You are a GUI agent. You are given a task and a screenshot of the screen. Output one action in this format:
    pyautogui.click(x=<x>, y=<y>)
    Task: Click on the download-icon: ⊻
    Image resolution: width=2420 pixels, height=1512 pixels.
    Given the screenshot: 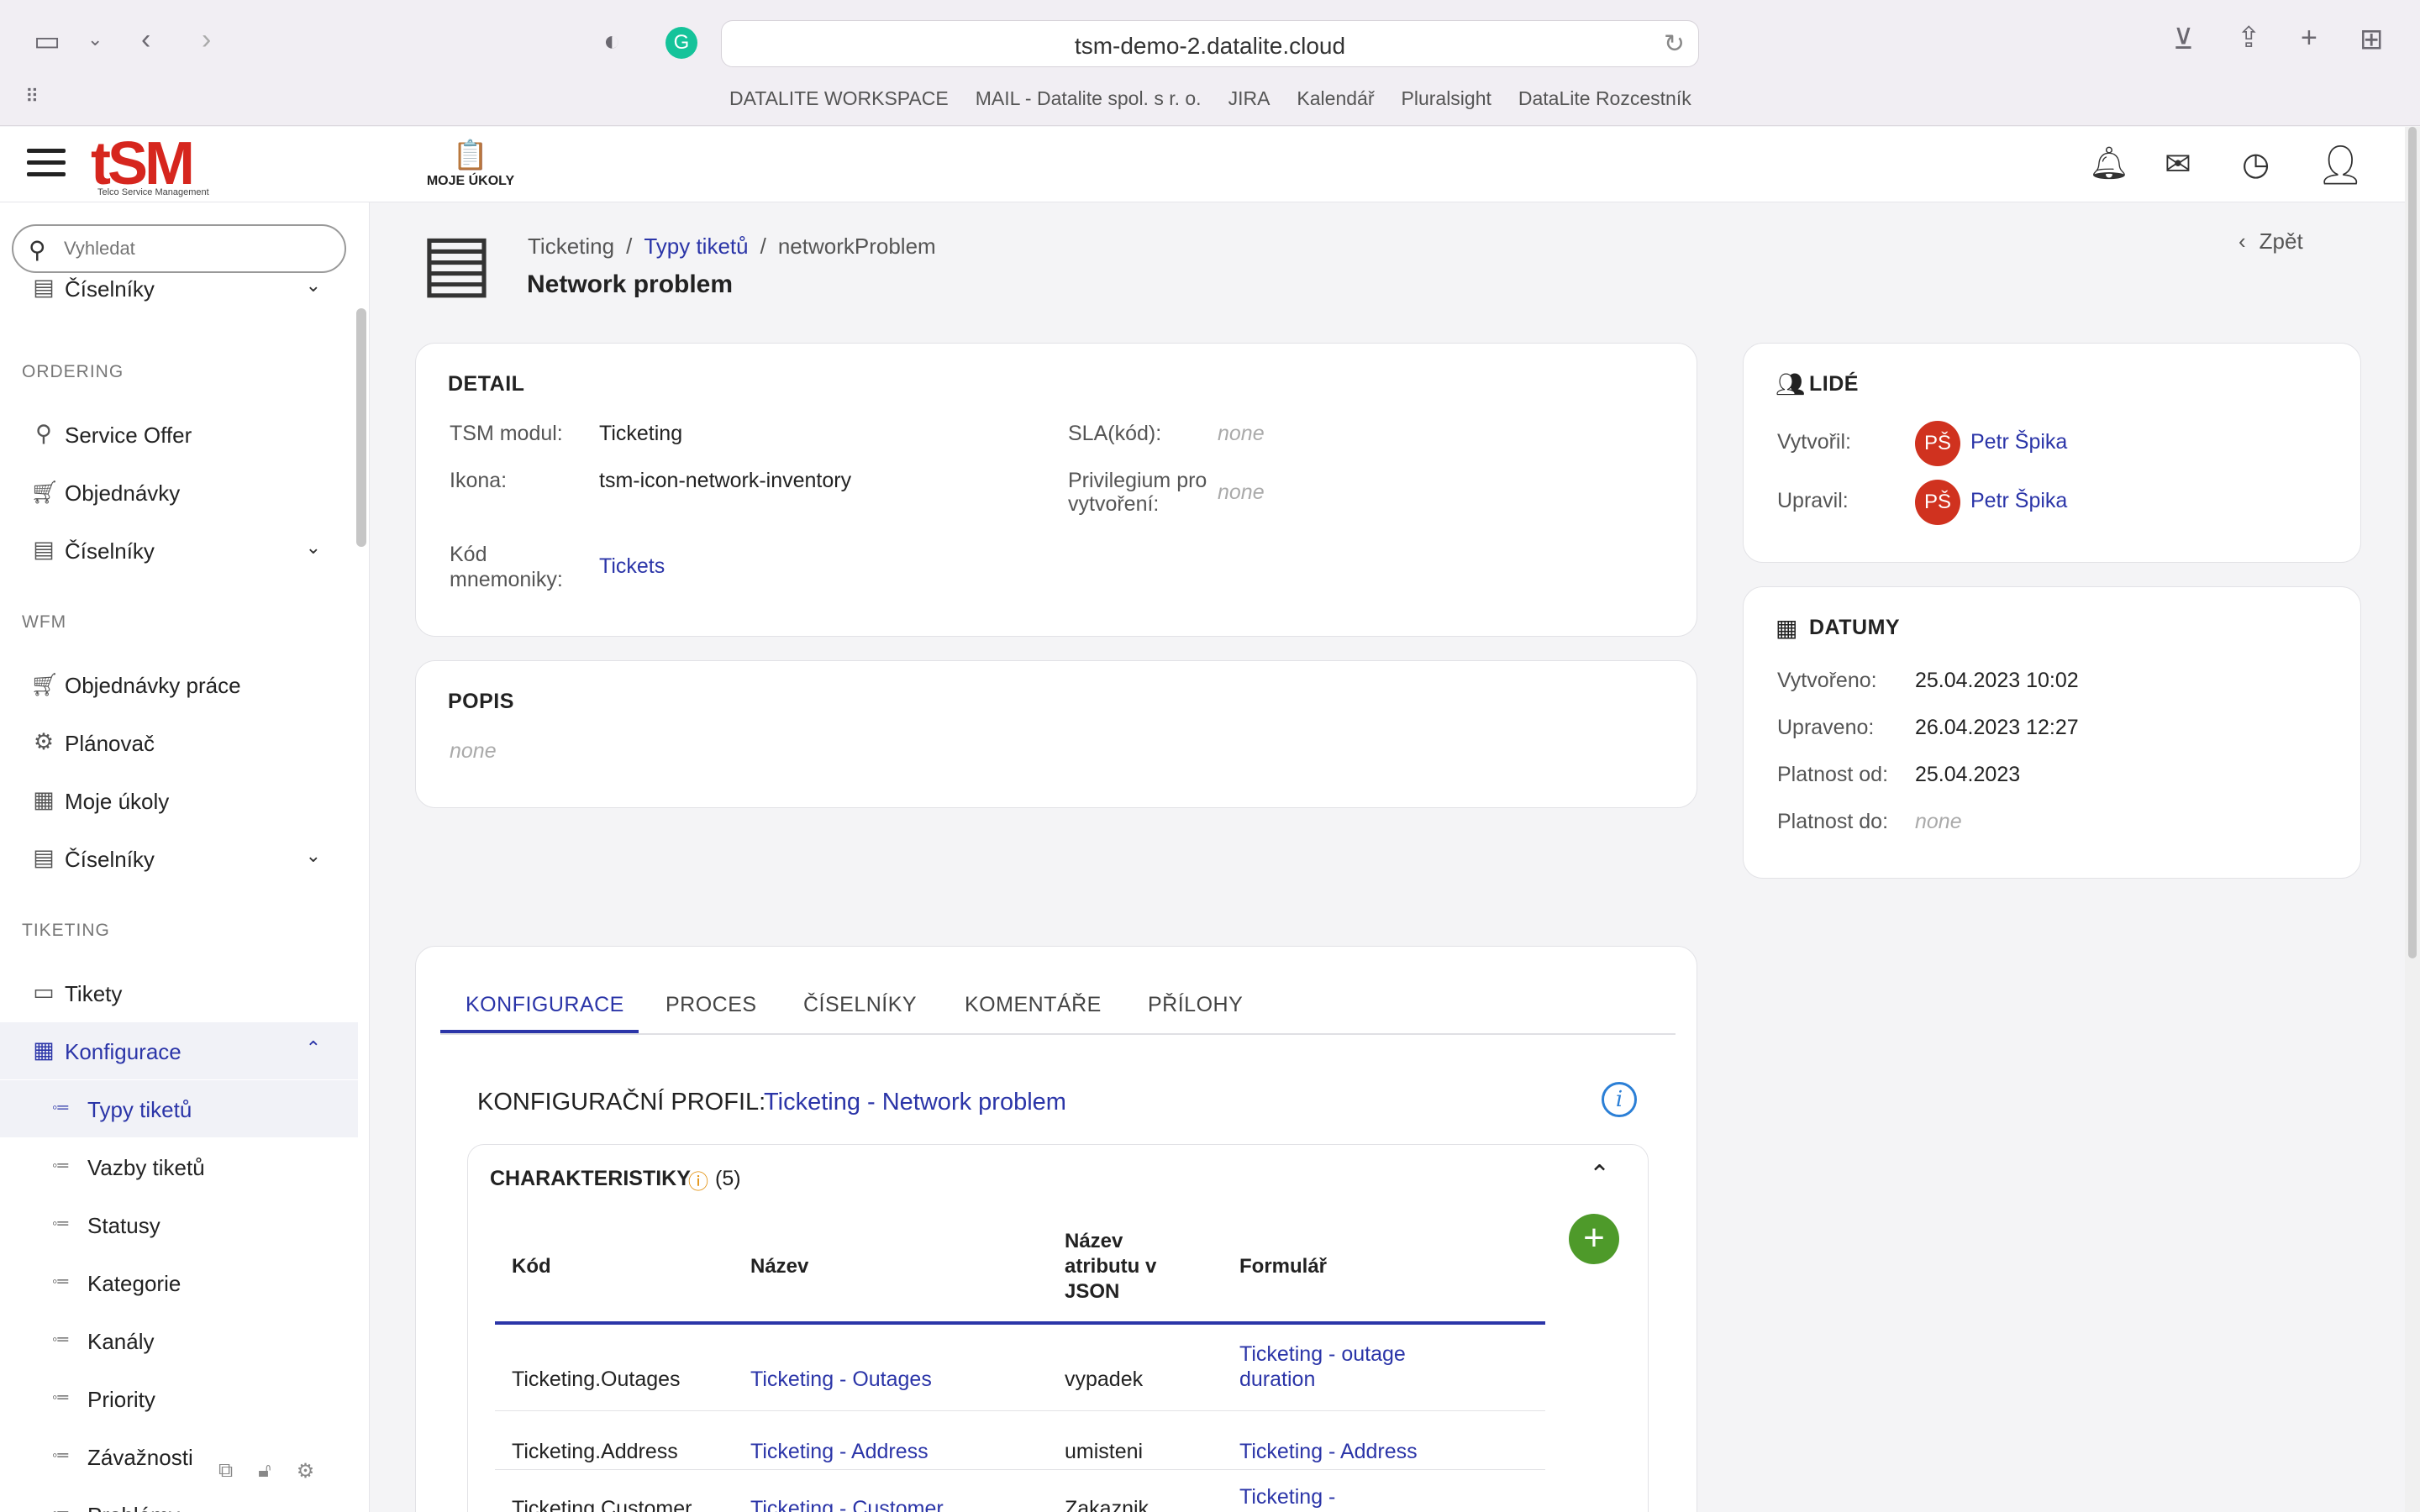 What is the action you would take?
    pyautogui.click(x=2183, y=39)
    